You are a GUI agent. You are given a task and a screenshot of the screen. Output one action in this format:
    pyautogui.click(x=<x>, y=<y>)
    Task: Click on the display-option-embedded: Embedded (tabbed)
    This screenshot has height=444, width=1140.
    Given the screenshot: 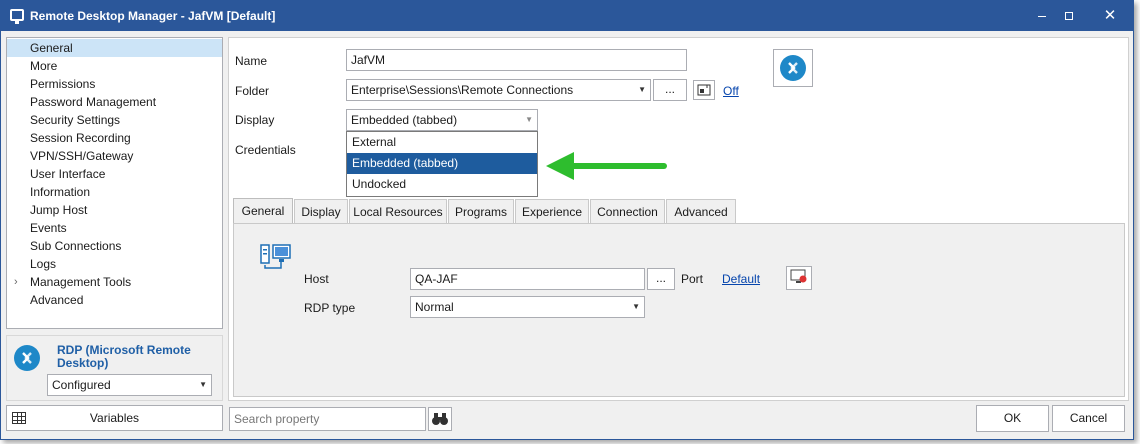 What is the action you would take?
    pyautogui.click(x=442, y=163)
    